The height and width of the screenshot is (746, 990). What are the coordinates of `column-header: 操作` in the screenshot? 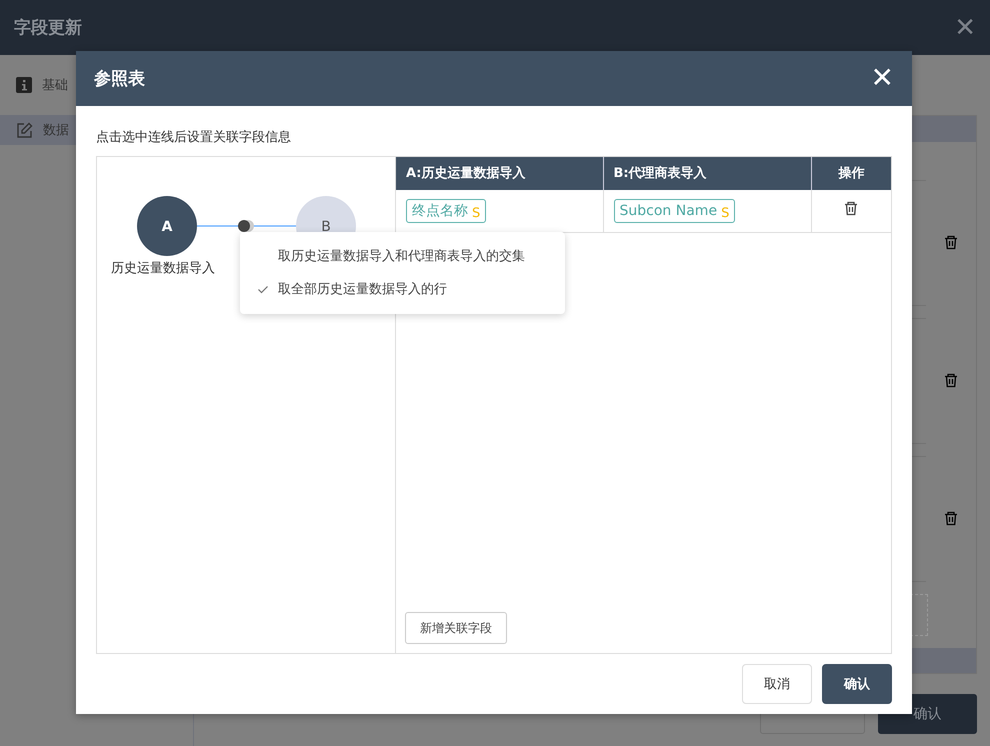 It's located at (851, 173).